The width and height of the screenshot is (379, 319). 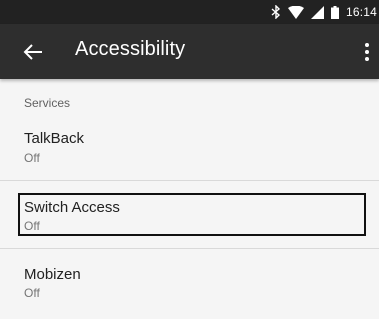 What do you see at coordinates (52, 274) in the screenshot?
I see `service-title: Mobizen` at bounding box center [52, 274].